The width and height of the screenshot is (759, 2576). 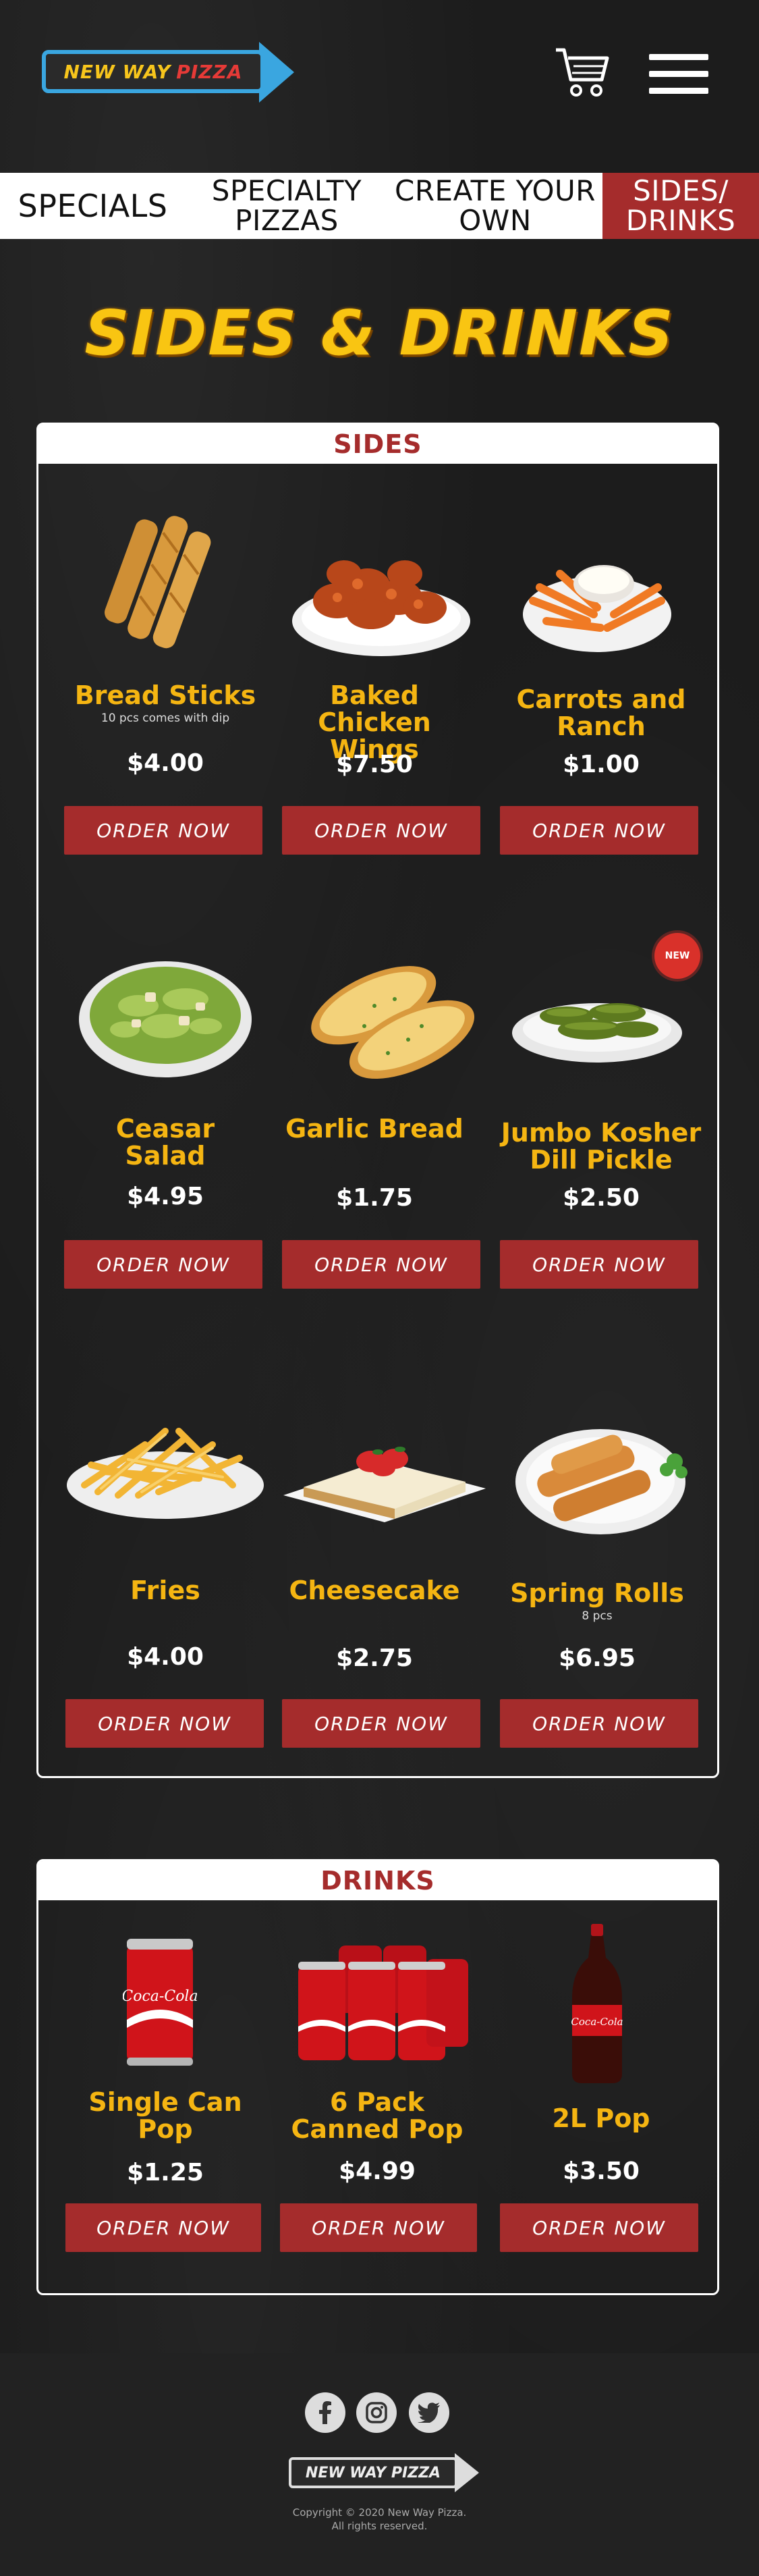 What do you see at coordinates (374, 1198) in the screenshot?
I see `item-price: $1.75` at bounding box center [374, 1198].